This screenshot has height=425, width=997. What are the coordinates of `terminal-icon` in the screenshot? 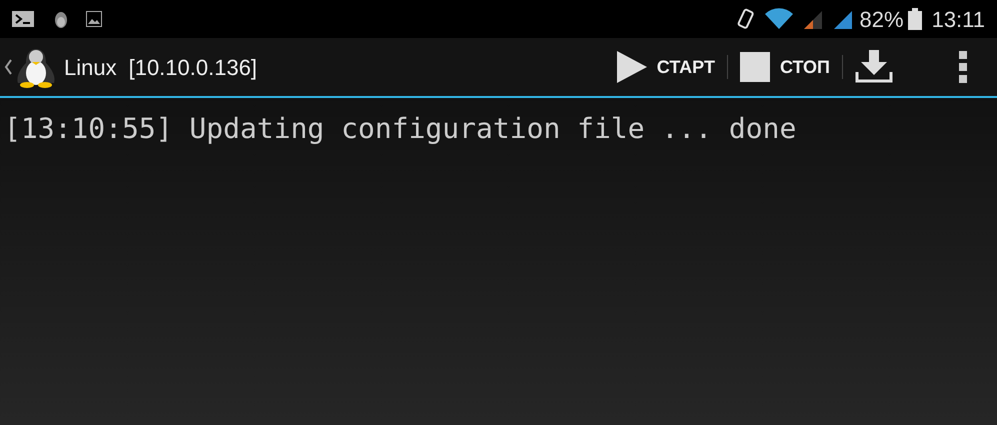 It's located at (23, 19).